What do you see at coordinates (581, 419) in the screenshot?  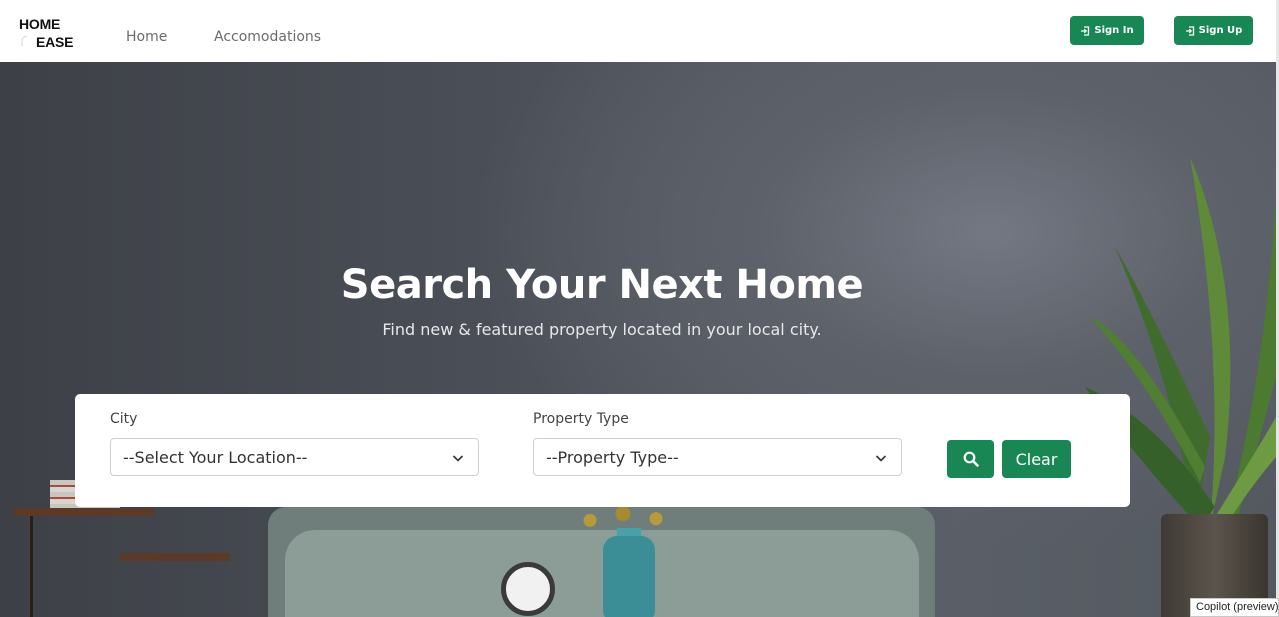 I see `property-type-label: Property Type` at bounding box center [581, 419].